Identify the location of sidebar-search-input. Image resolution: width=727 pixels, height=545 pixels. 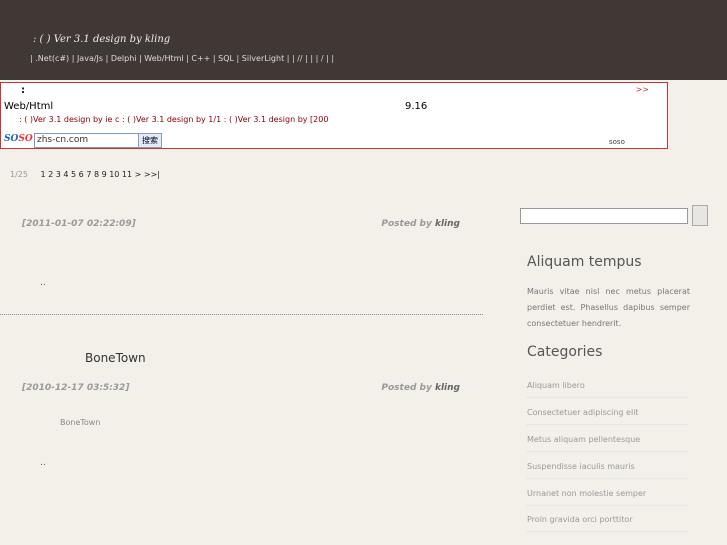
(604, 216).